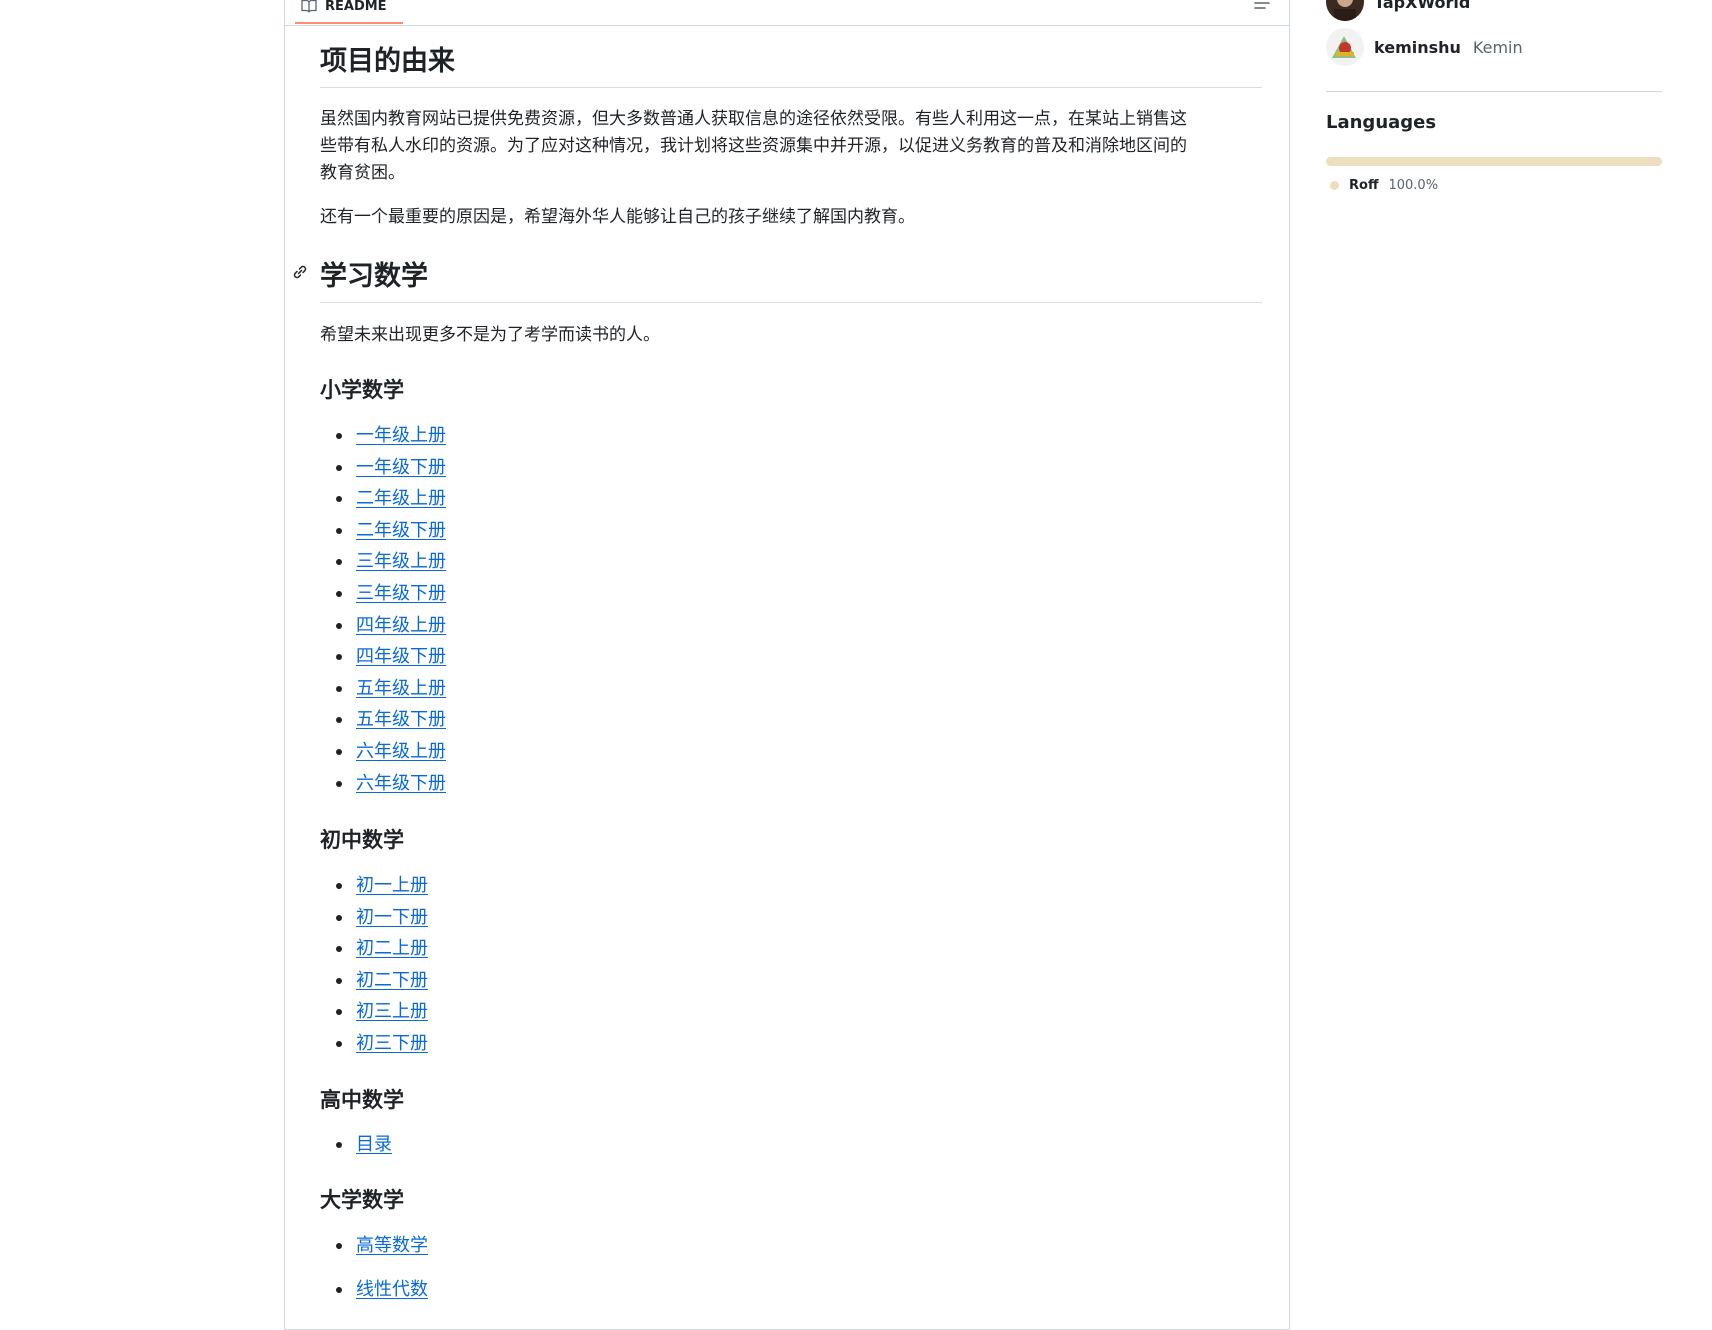 The width and height of the screenshot is (1712, 1330). What do you see at coordinates (401, 467) in the screenshot?
I see `link-grade1-vol2: 一年级下册` at bounding box center [401, 467].